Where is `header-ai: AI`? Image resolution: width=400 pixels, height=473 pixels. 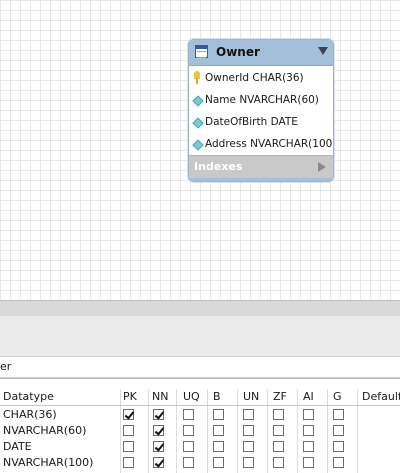 header-ai: AI is located at coordinates (308, 397).